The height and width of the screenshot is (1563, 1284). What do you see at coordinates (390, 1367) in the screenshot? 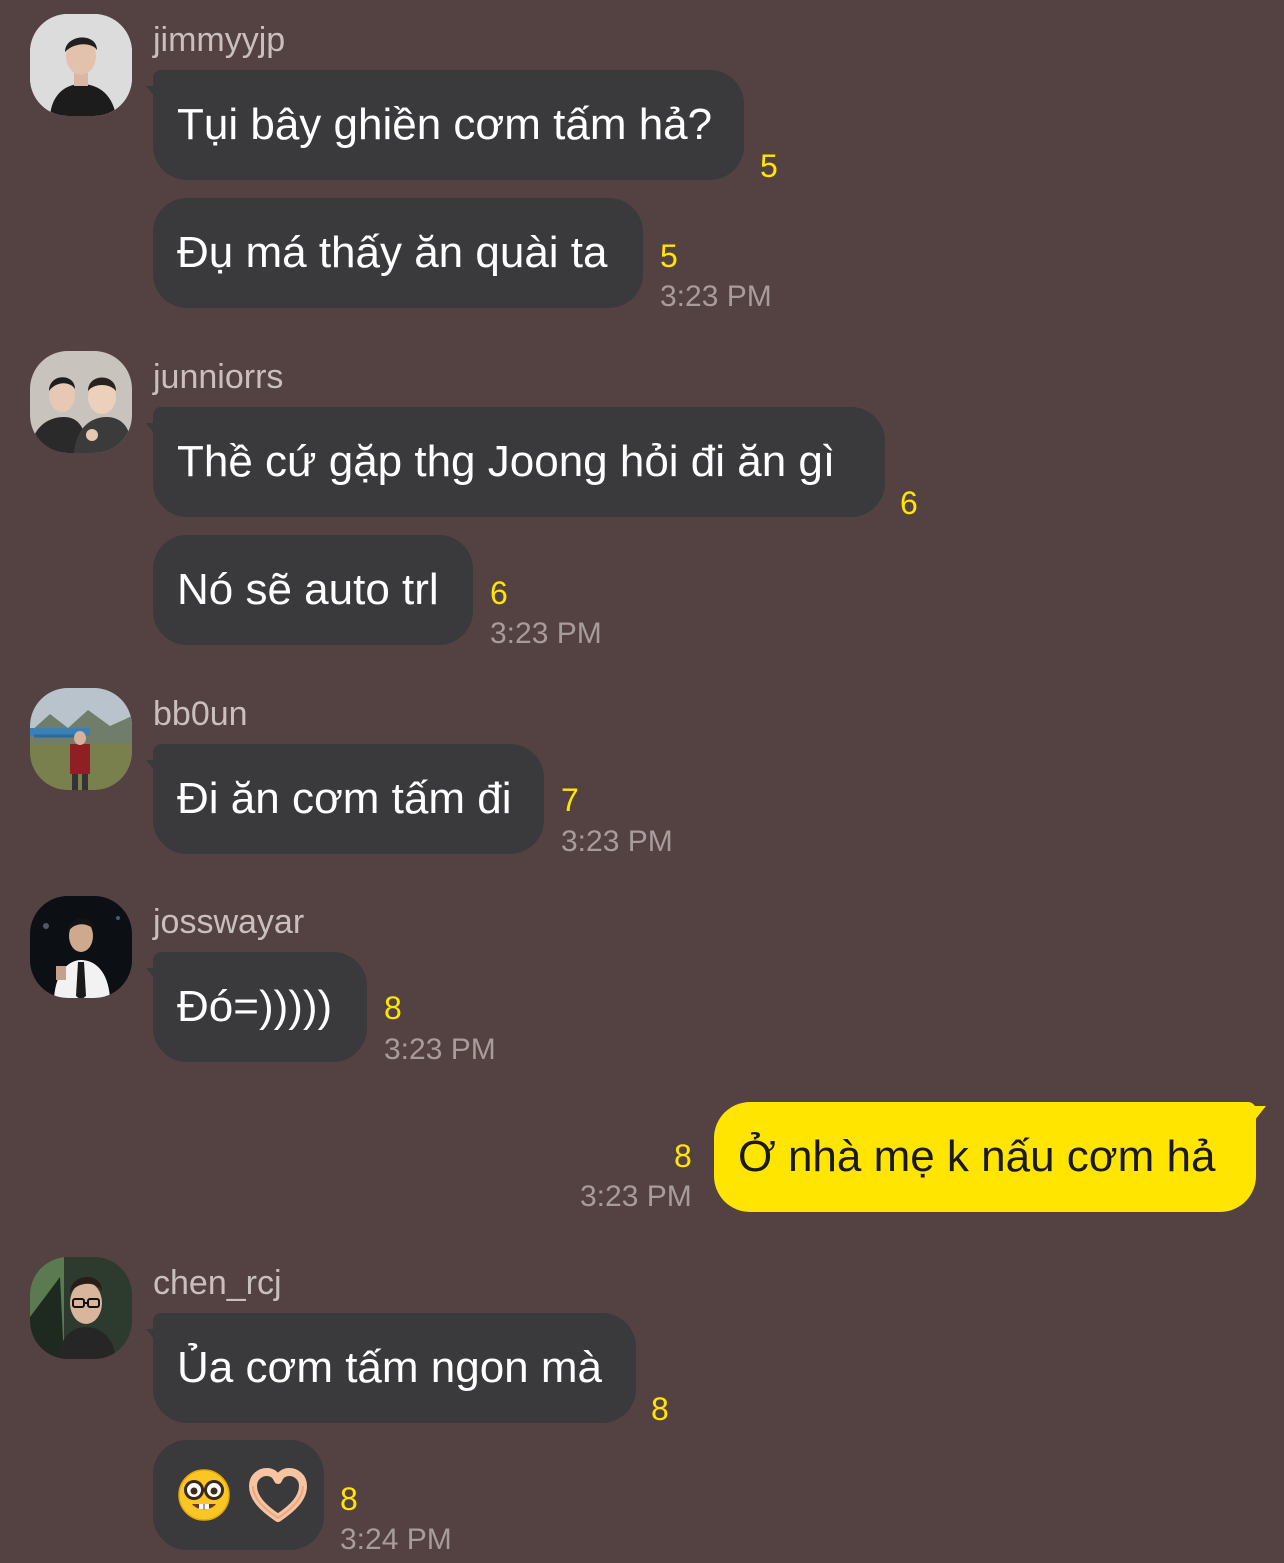
I see `message-text: Ủa cơm tấm ngon mà` at bounding box center [390, 1367].